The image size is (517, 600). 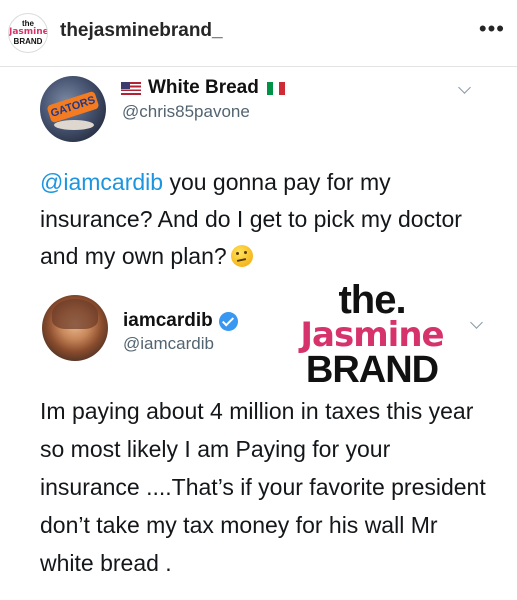 What do you see at coordinates (75, 328) in the screenshot?
I see `reply-author-avatar` at bounding box center [75, 328].